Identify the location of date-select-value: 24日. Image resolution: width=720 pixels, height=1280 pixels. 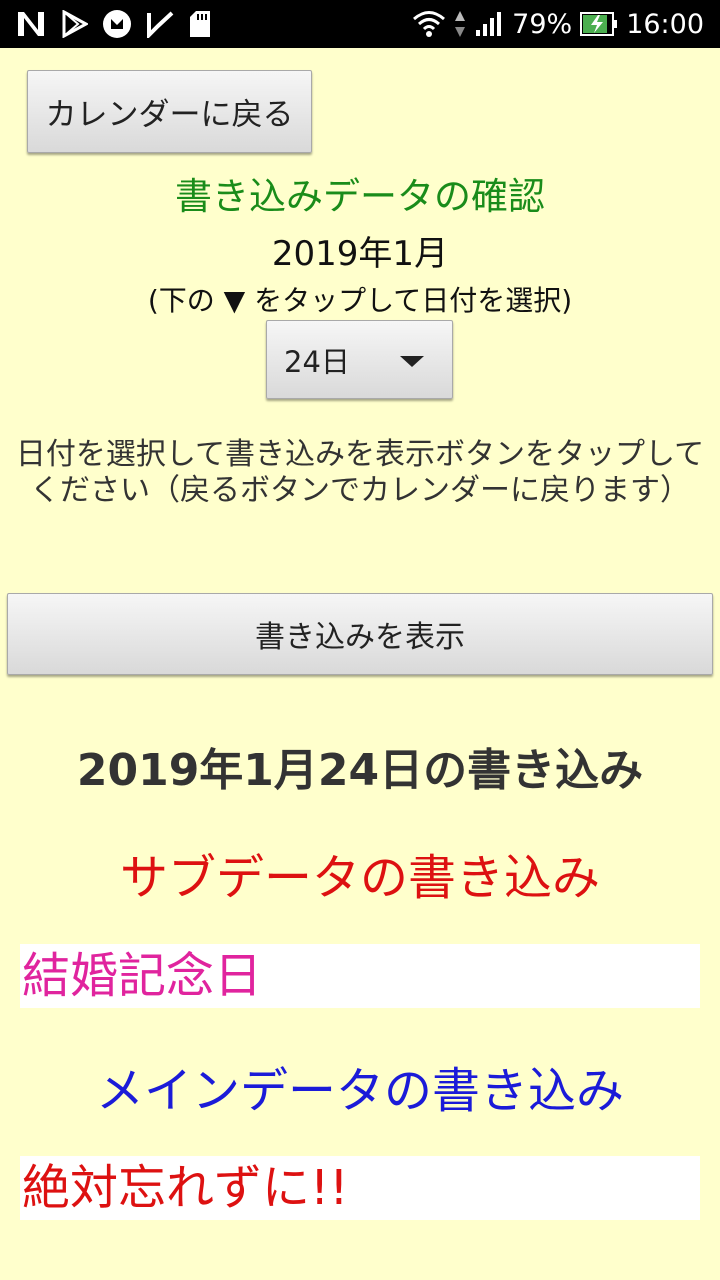
(317, 361).